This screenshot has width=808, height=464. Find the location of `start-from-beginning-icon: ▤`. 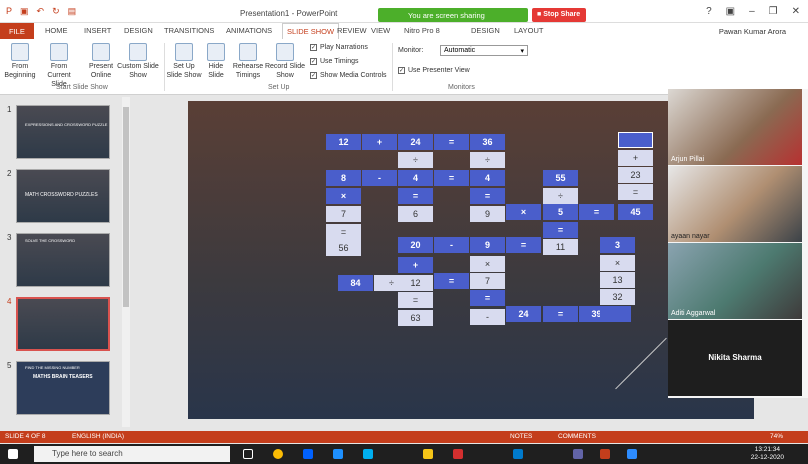

start-from-beginning-icon: ▤ is located at coordinates (72, 11).